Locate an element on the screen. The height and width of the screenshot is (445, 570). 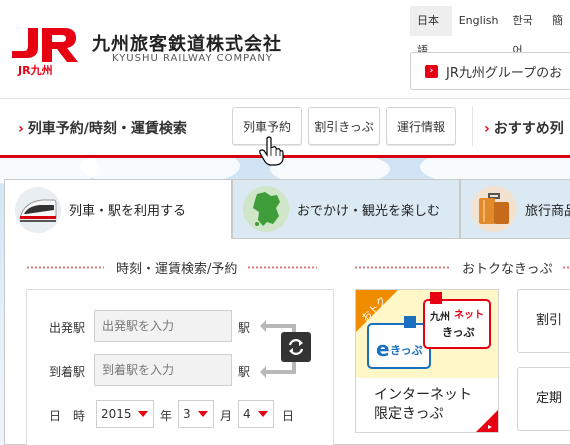
departure-input: 出発駅を入力 is located at coordinates (163, 326).